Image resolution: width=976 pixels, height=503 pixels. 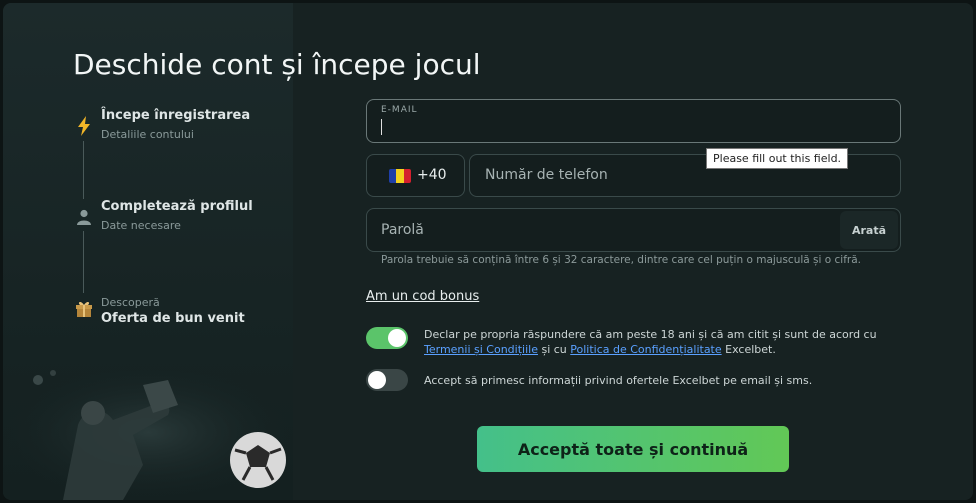 I want to click on lightning-icon, so click(x=84, y=126).